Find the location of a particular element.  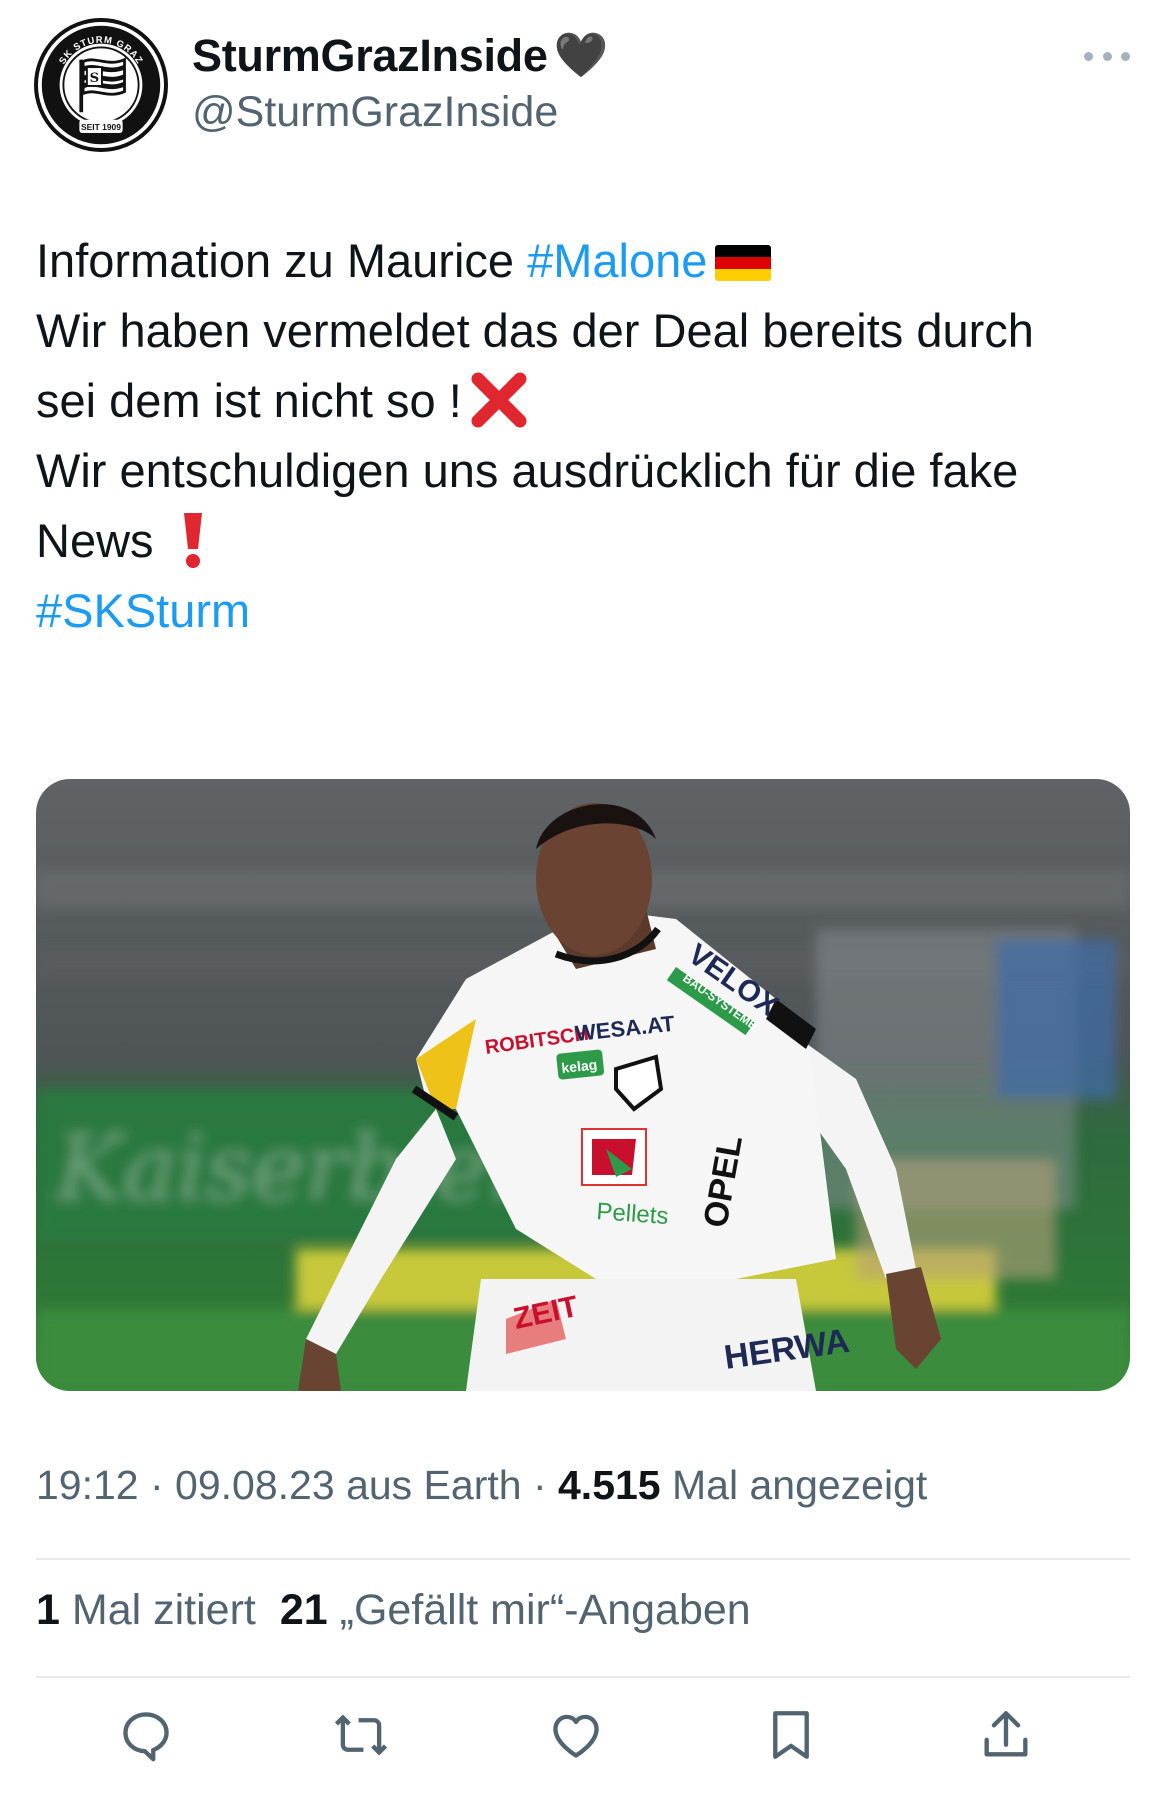

tweet-stats: 1 Mal zitiert 21 „Gefällt mir“-Angaben is located at coordinates (393, 1610).